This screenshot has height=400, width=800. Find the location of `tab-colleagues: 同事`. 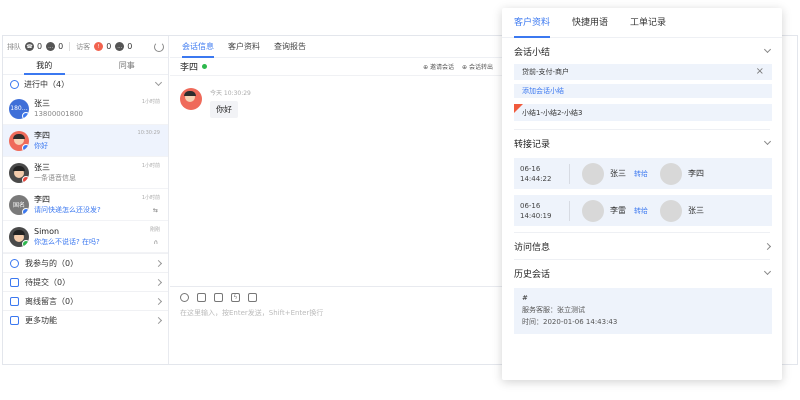

tab-colleagues: 同事 is located at coordinates (127, 66).